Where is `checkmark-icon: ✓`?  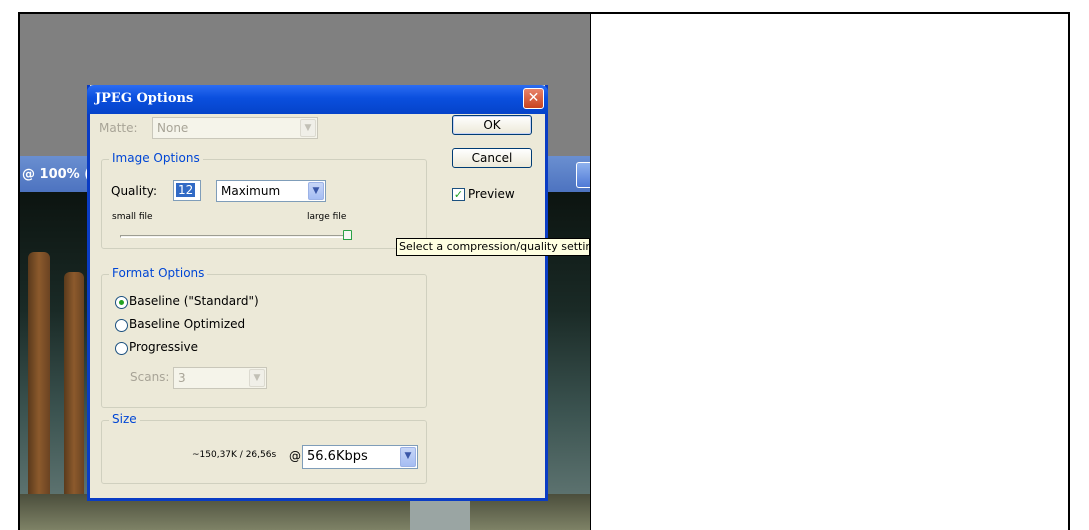
checkmark-icon: ✓ is located at coordinates (458, 194).